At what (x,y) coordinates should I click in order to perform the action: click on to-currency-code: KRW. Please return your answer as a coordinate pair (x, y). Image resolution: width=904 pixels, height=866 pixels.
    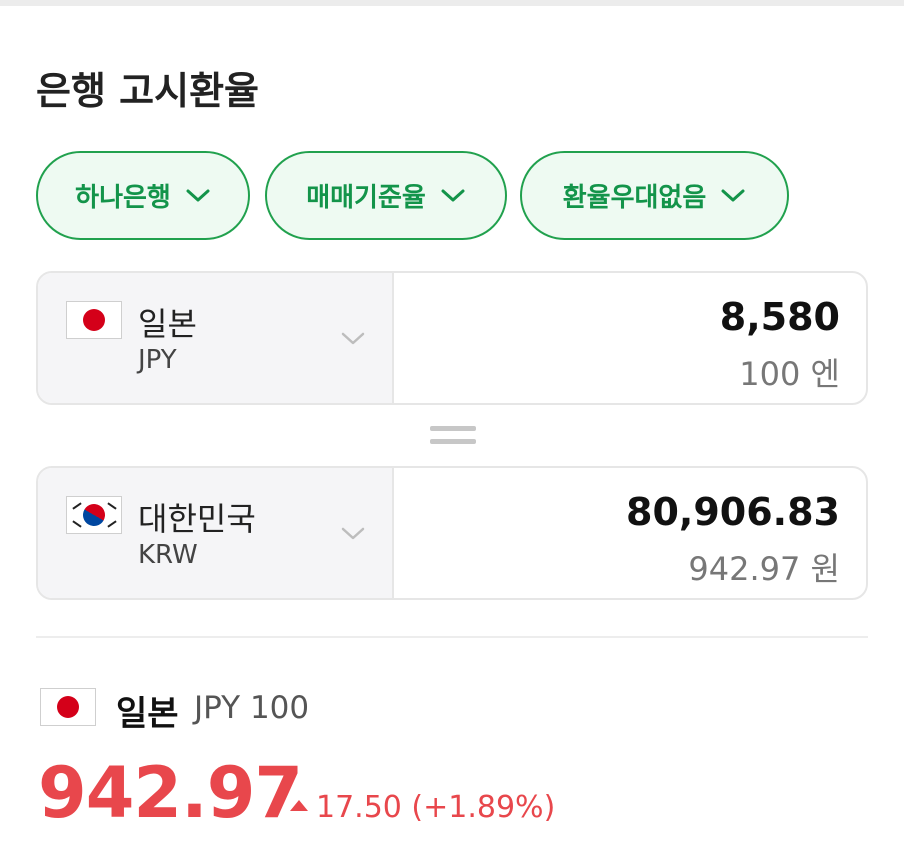
    Looking at the image, I should click on (168, 555).